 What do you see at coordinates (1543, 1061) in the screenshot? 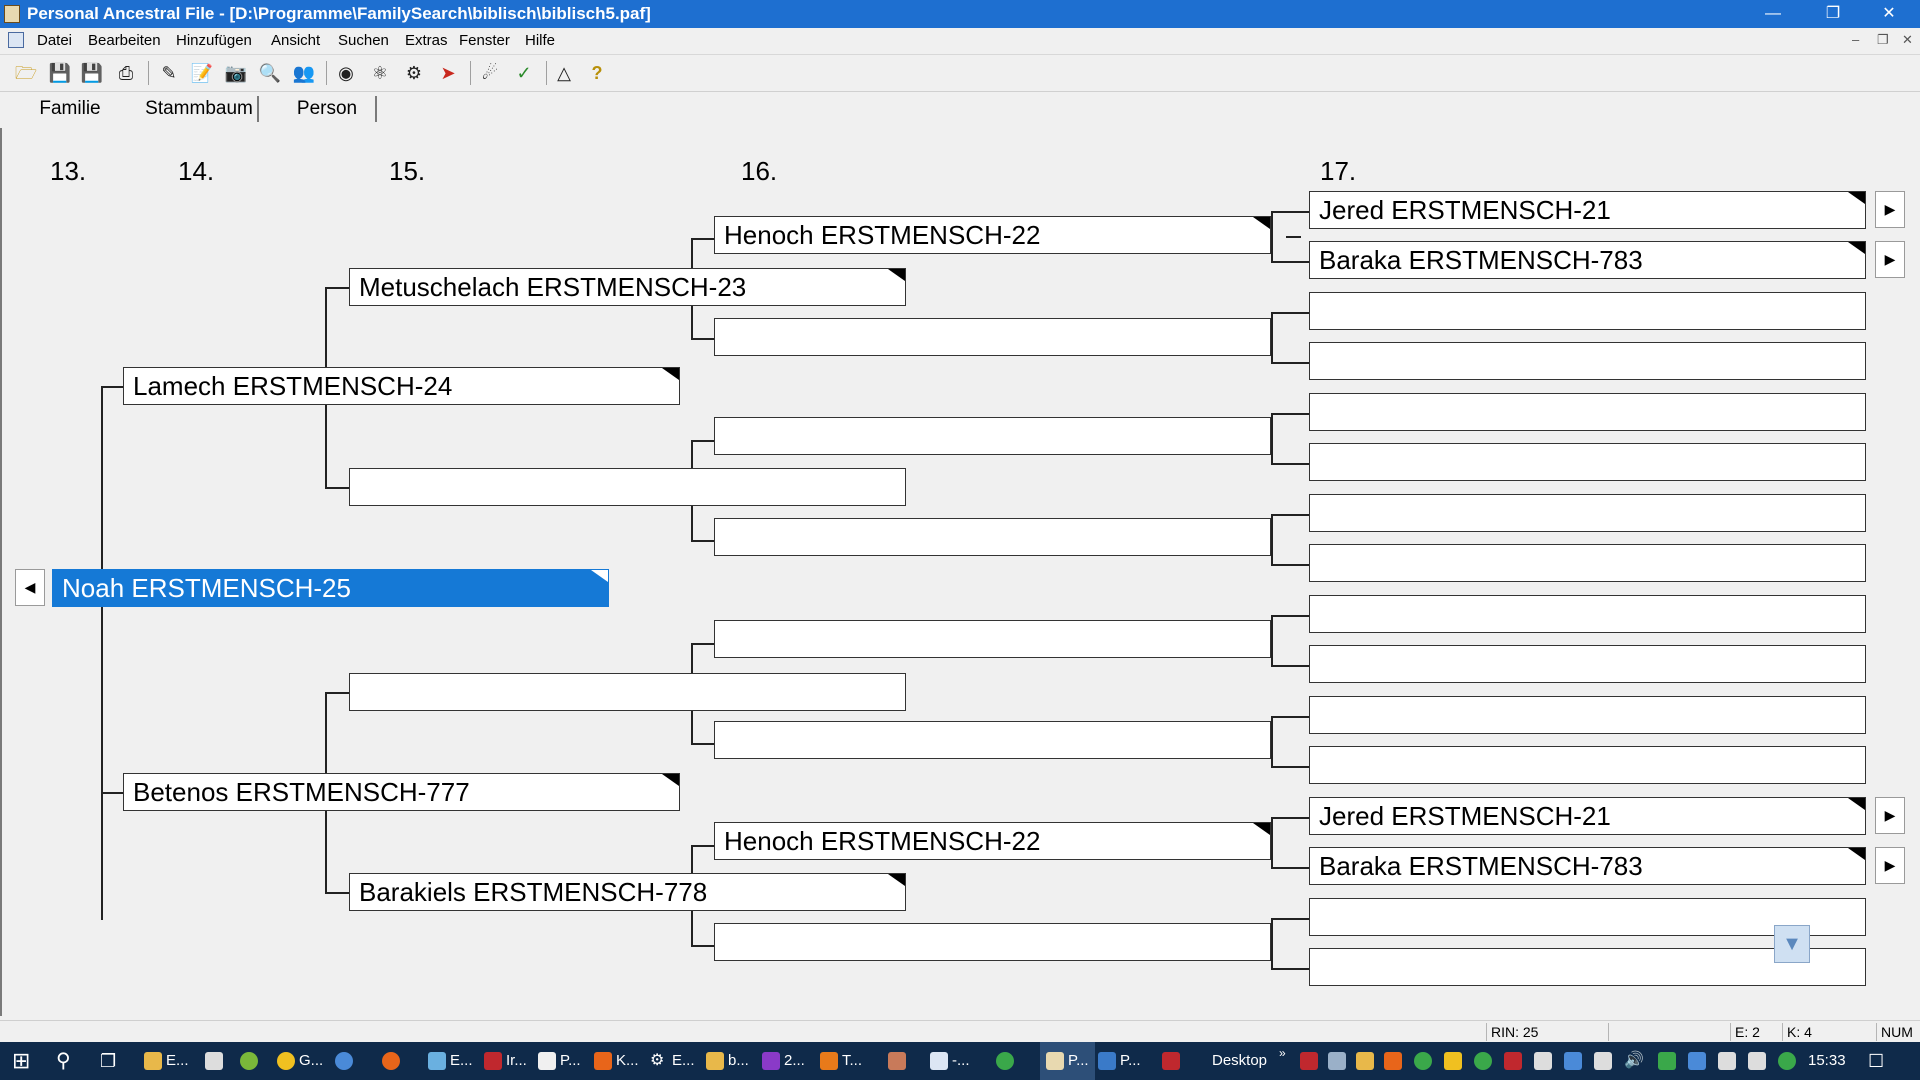
I see `tray-battery-icon` at bounding box center [1543, 1061].